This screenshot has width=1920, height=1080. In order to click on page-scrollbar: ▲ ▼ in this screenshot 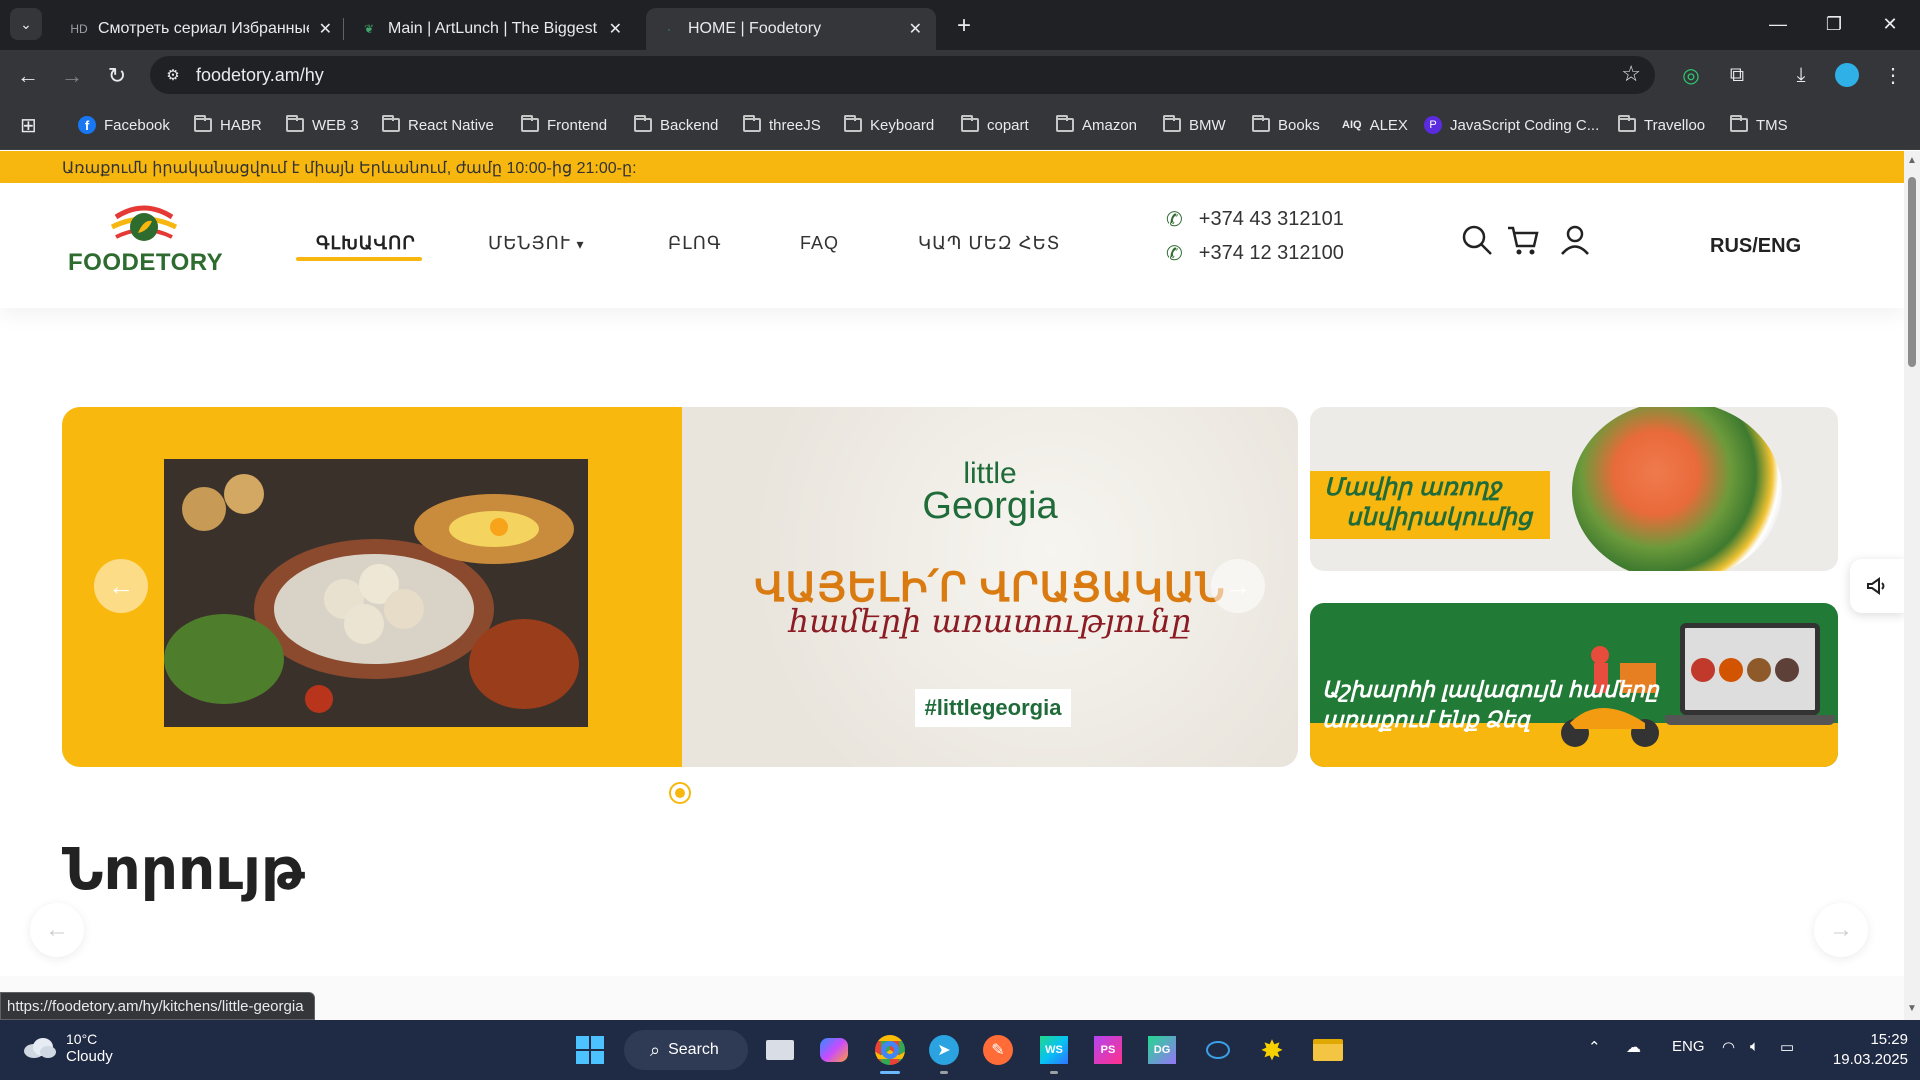, I will do `click(1912, 585)`.